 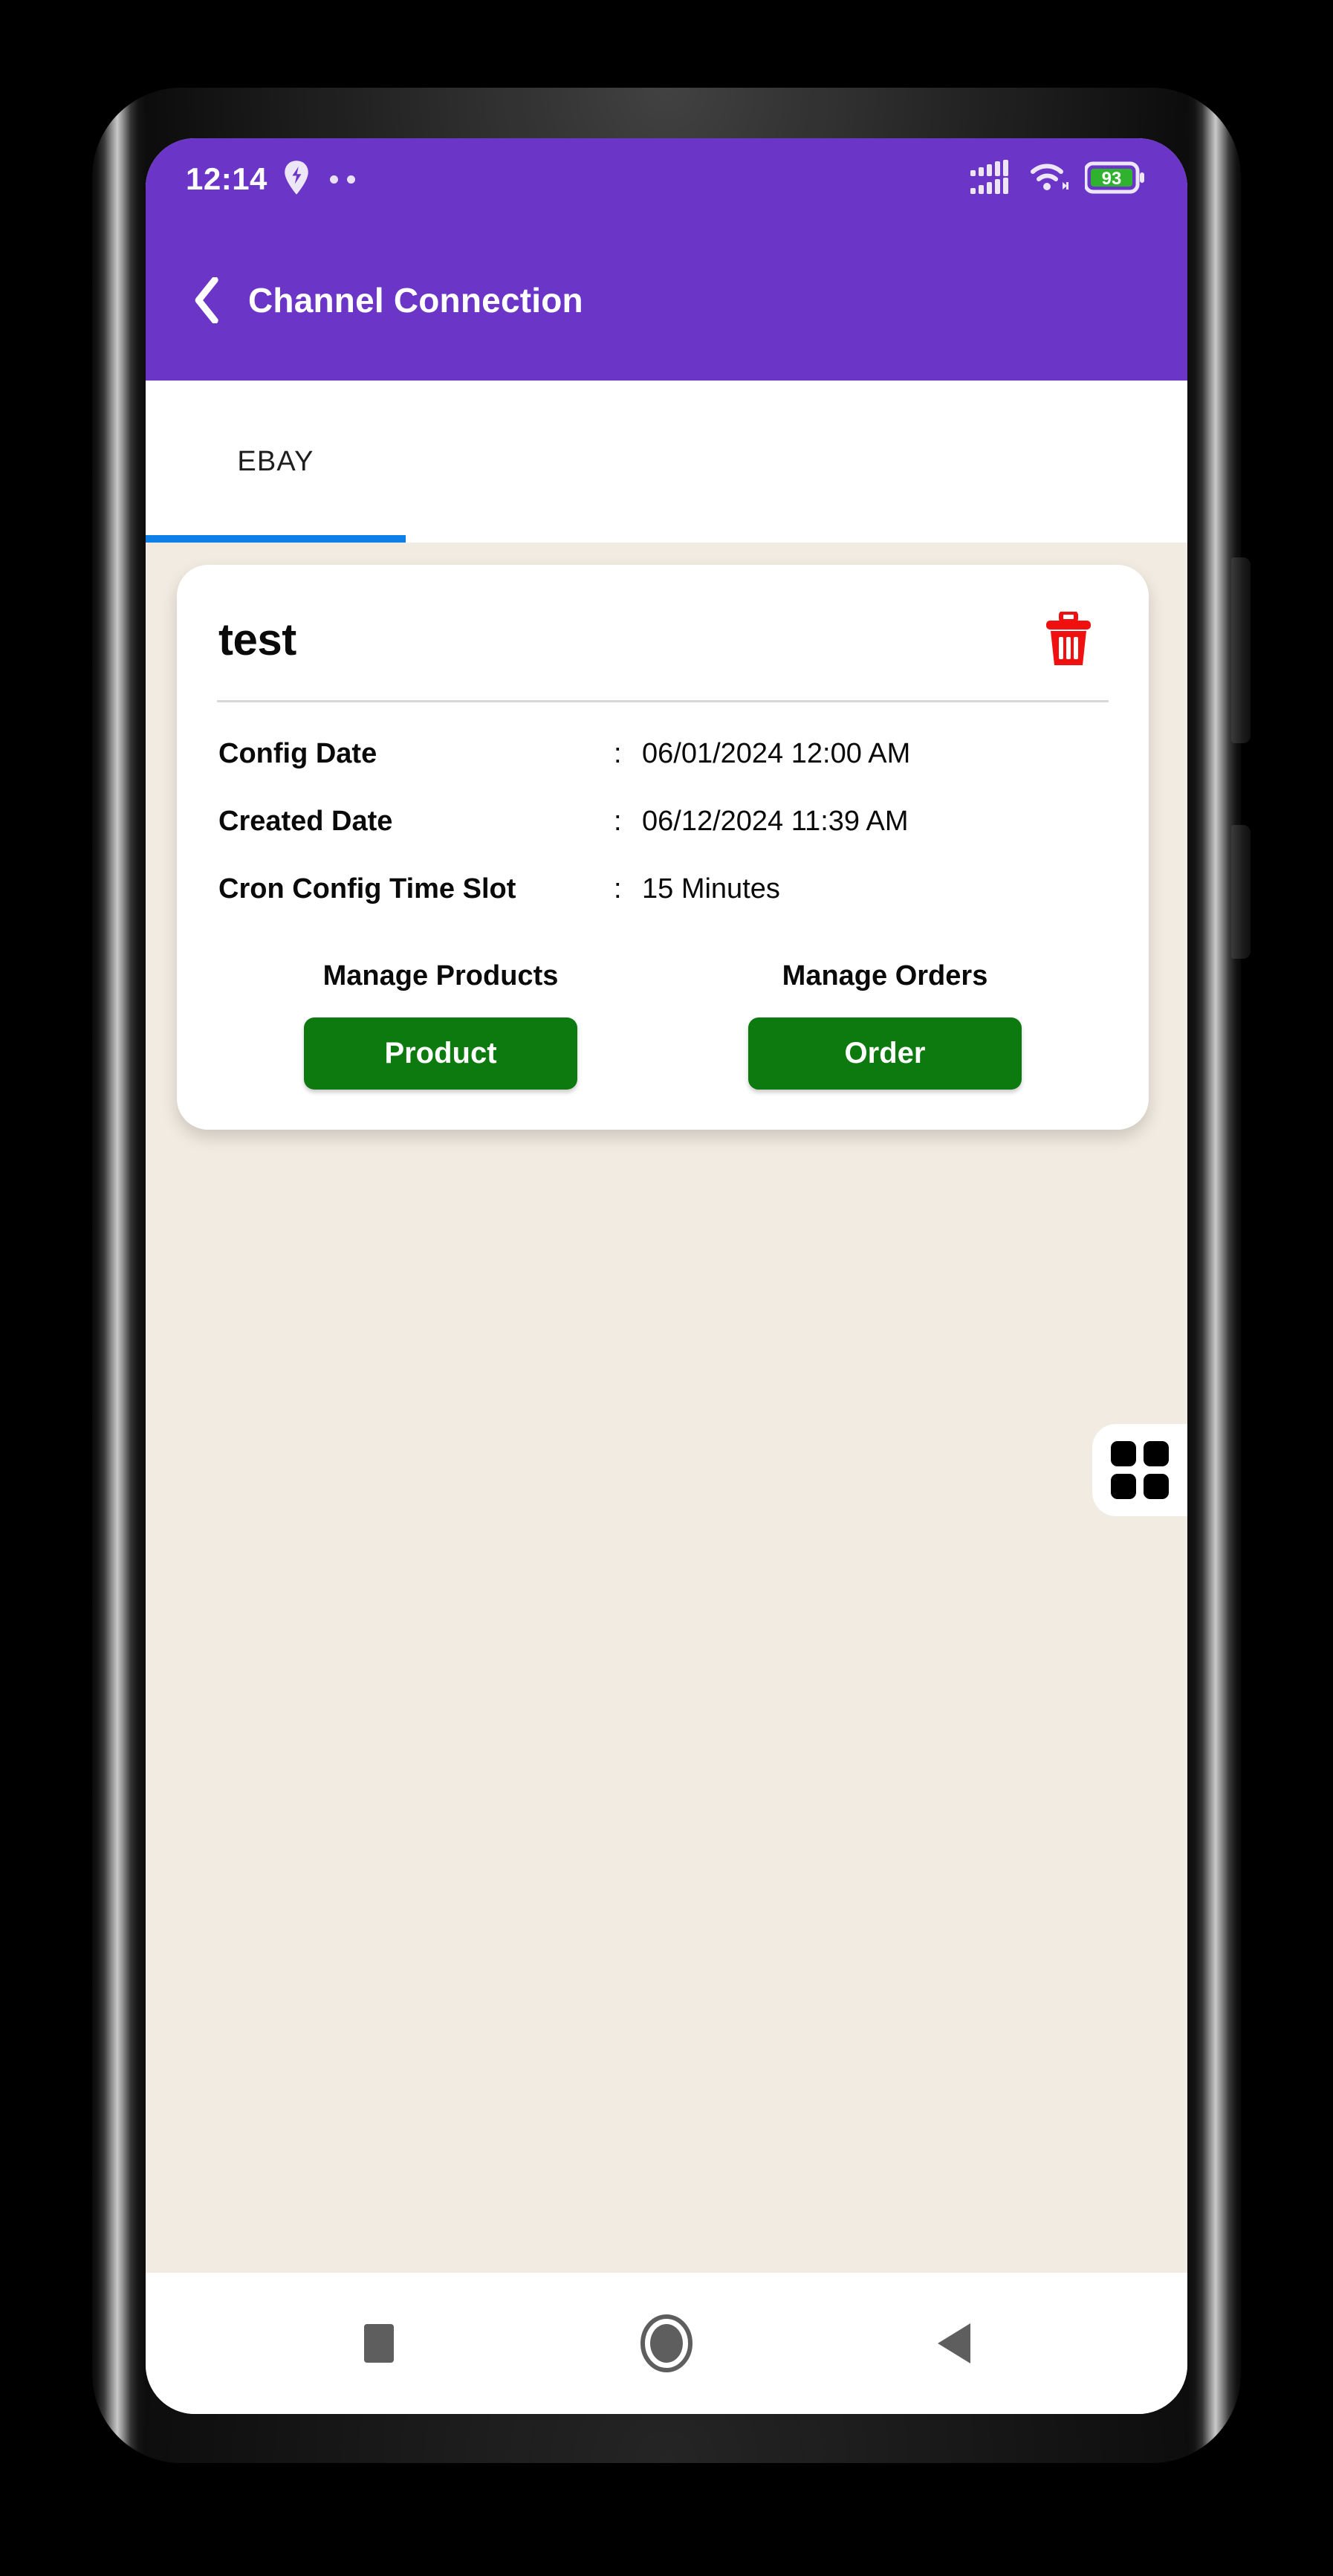 What do you see at coordinates (257, 639) in the screenshot?
I see `card-title: test` at bounding box center [257, 639].